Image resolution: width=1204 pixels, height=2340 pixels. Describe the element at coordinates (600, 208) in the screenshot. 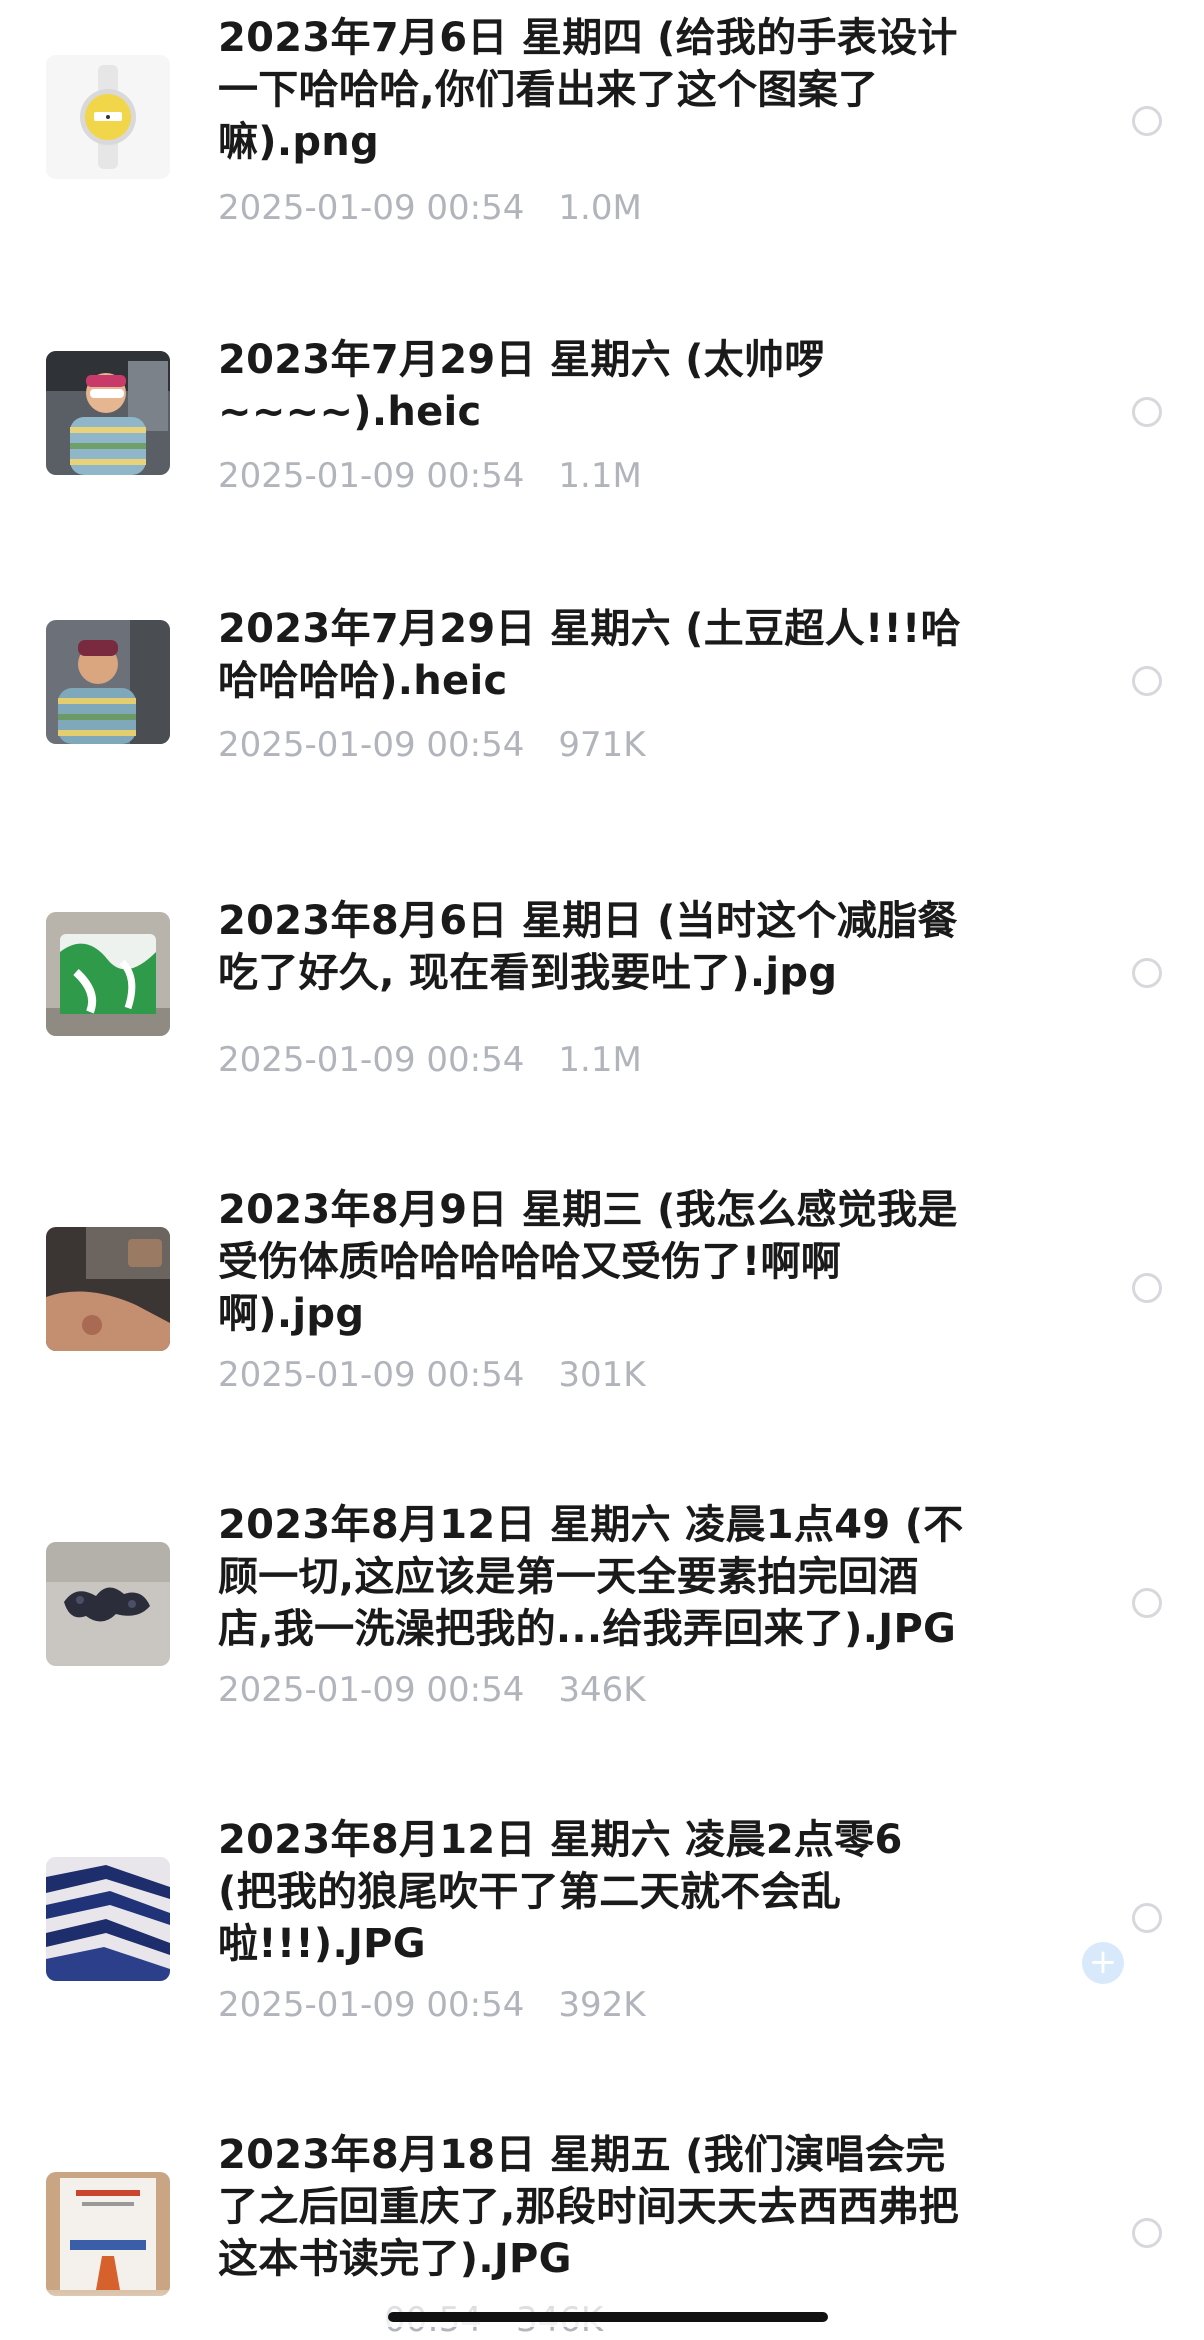

I see `file-size: 1.0M` at that location.